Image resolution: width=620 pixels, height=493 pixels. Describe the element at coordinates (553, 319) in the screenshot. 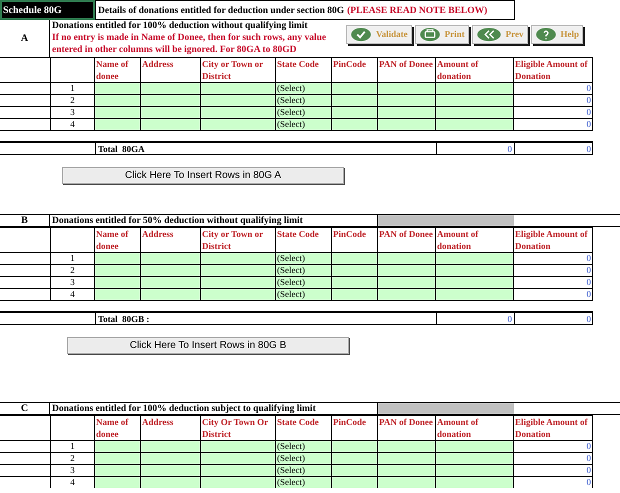

I see `total-eligible-cell: 0` at that location.